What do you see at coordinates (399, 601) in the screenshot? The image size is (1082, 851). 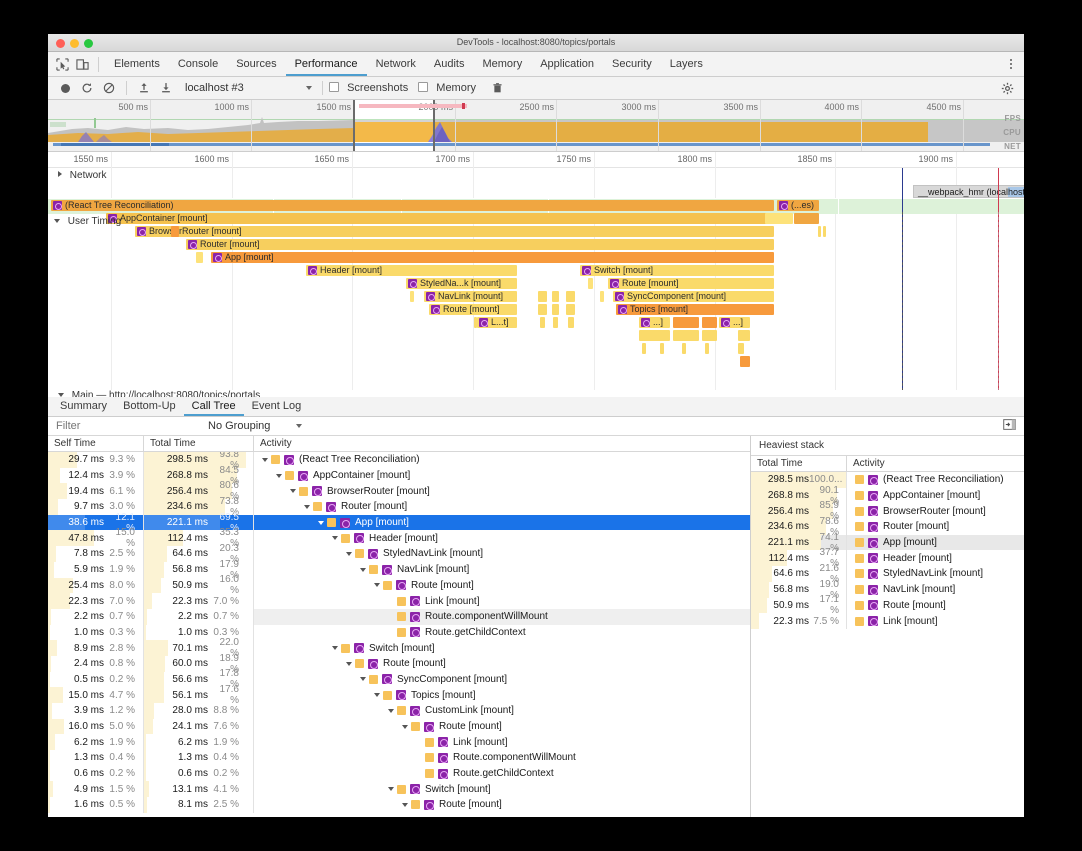 I see `call-tree-row: 22.3 ms 7.0 % 22.3 ms 7.0 % Link [mount]` at bounding box center [399, 601].